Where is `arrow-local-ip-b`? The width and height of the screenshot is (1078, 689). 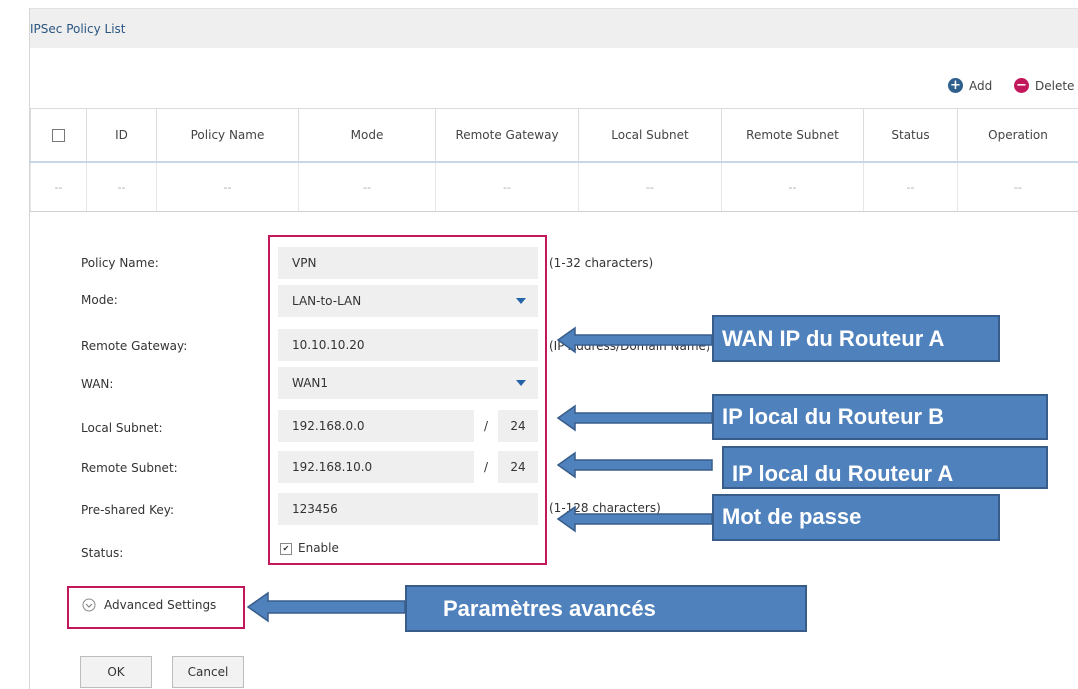
arrow-local-ip-b is located at coordinates (634, 418).